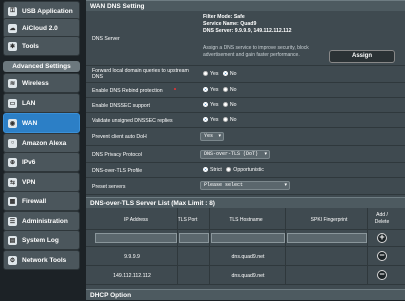 The height and width of the screenshot is (301, 405). What do you see at coordinates (45, 221) in the screenshot?
I see `sidebar-item-label: Administration` at bounding box center [45, 221].